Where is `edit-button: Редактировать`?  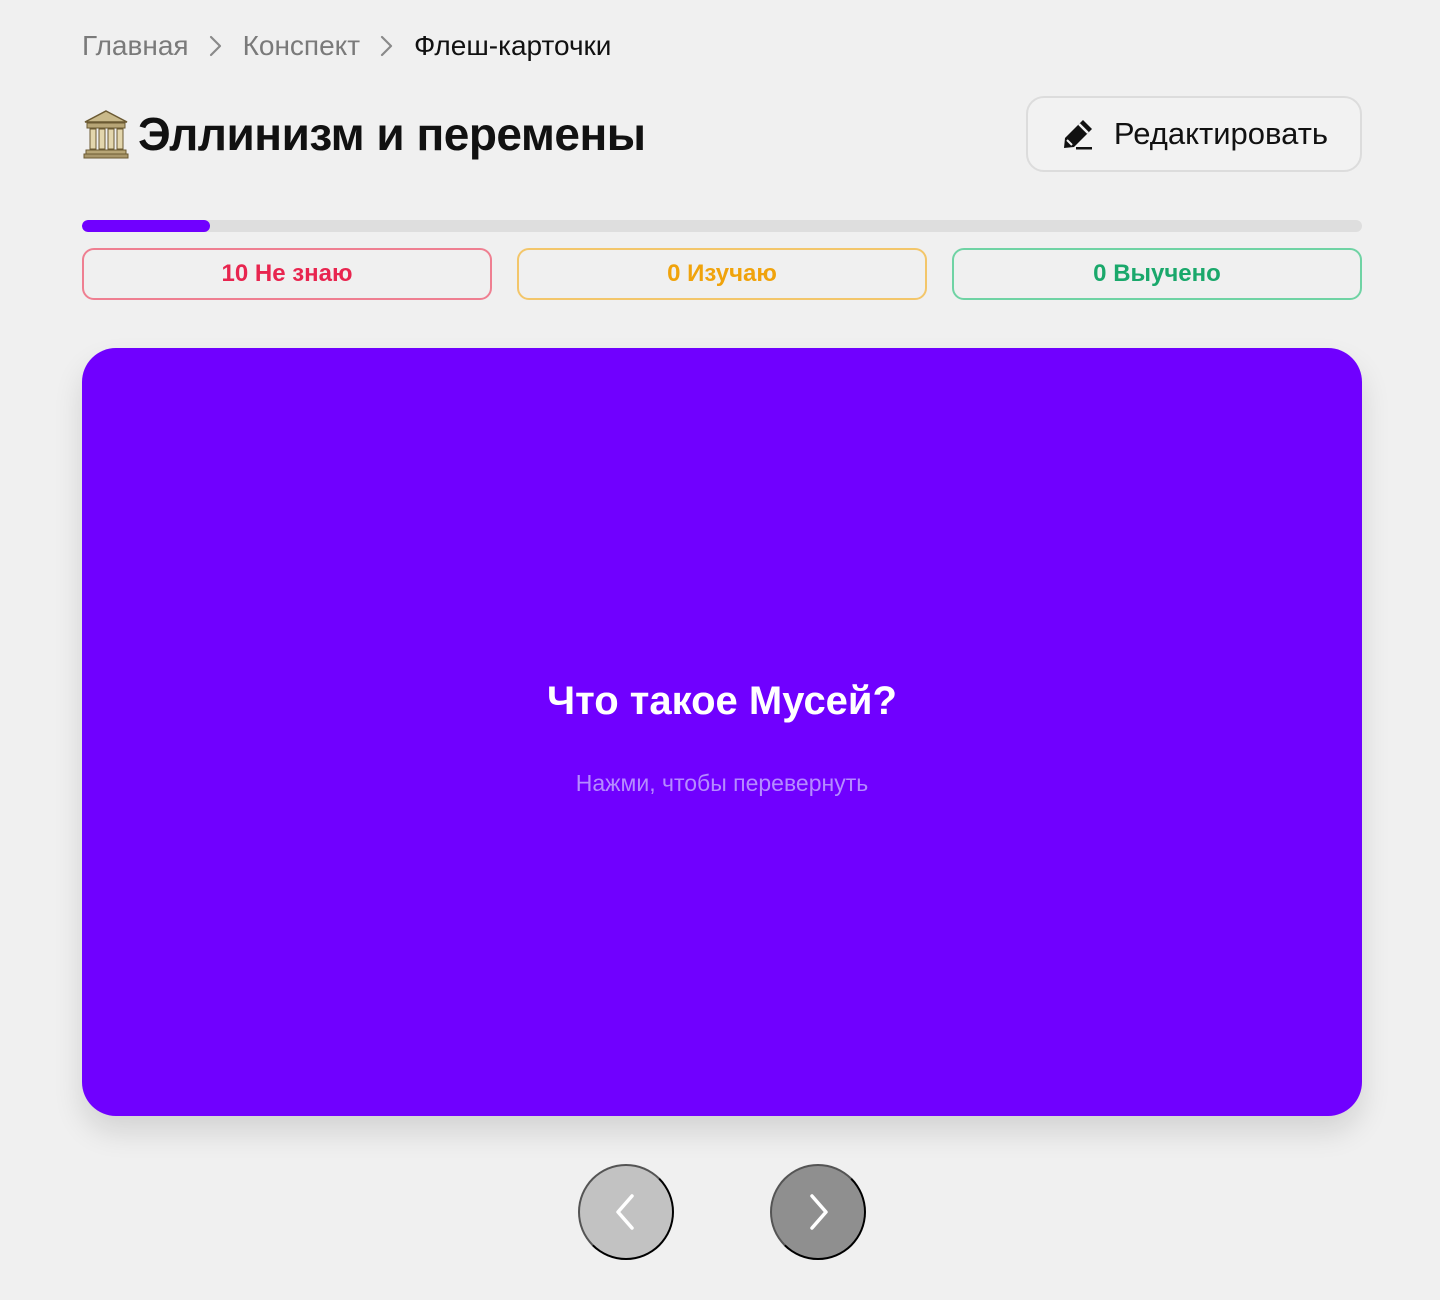 edit-button: Редактировать is located at coordinates (1194, 134).